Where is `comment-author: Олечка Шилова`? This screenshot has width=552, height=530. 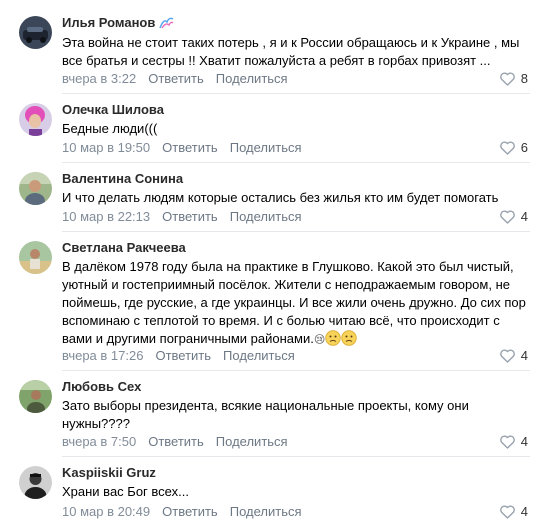
comment-author: Олечка Шилова is located at coordinates (113, 110).